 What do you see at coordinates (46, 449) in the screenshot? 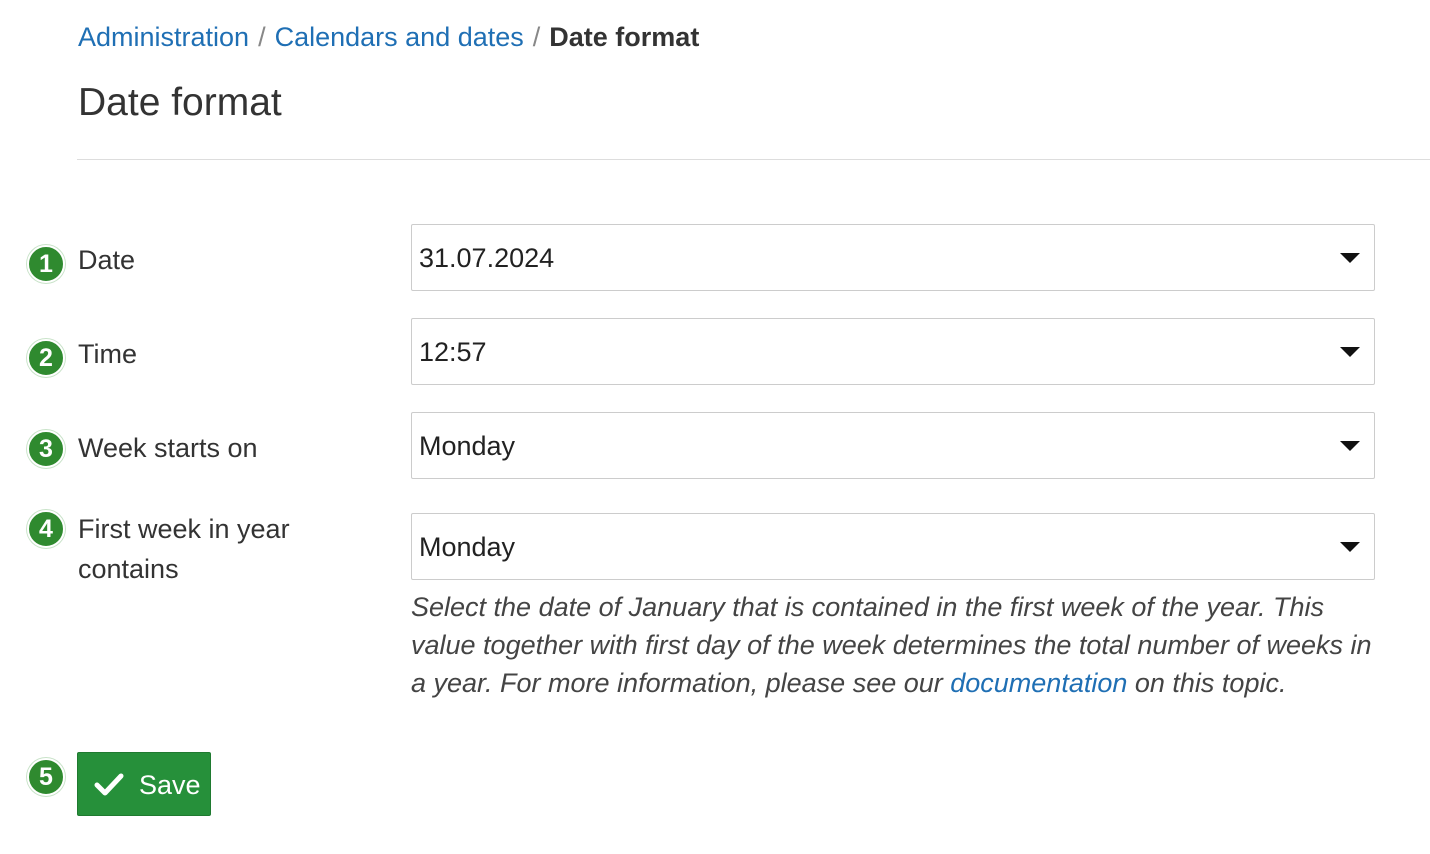
I see `step-marker-3: 3` at bounding box center [46, 449].